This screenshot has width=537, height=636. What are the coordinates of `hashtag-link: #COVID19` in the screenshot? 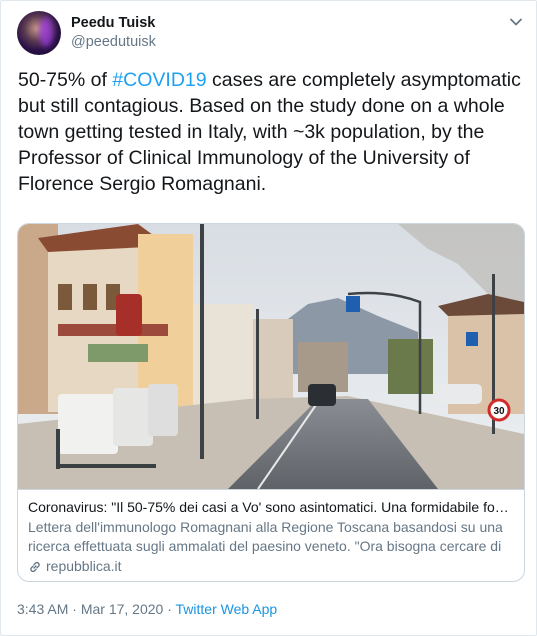 It's located at (159, 80).